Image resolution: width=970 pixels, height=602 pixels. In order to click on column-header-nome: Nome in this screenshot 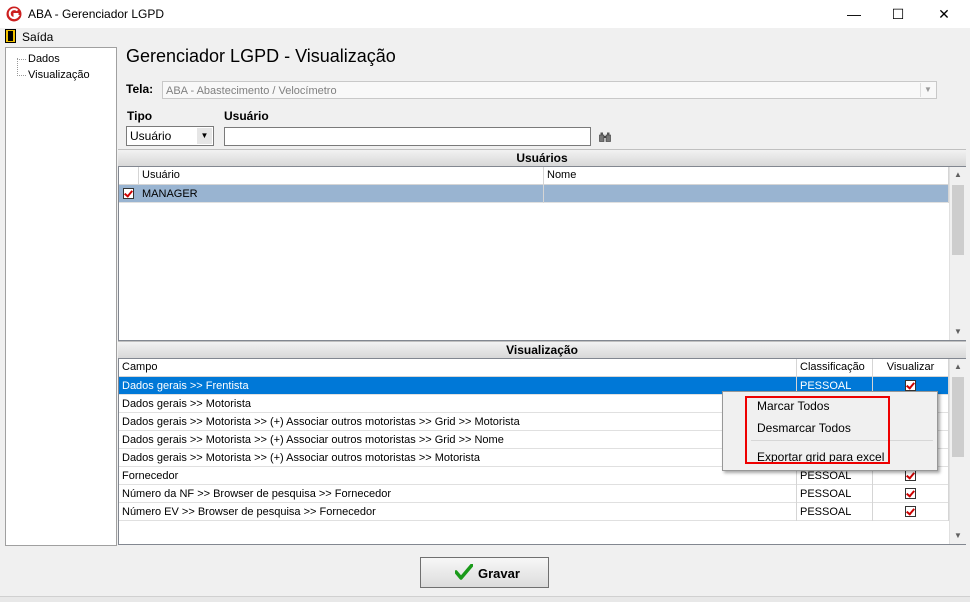, I will do `click(746, 175)`.